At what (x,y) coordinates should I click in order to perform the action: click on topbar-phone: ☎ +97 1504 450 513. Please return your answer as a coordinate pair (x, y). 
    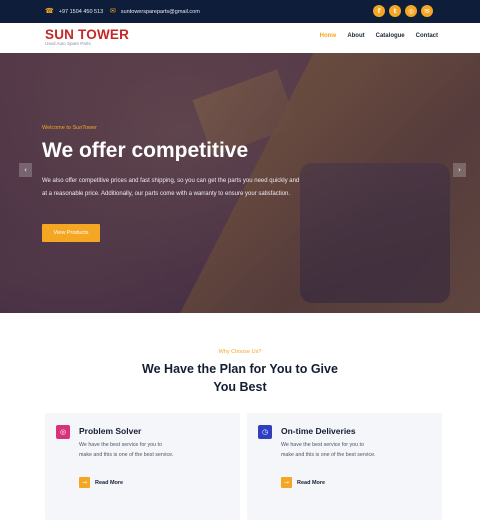
    Looking at the image, I should click on (74, 11).